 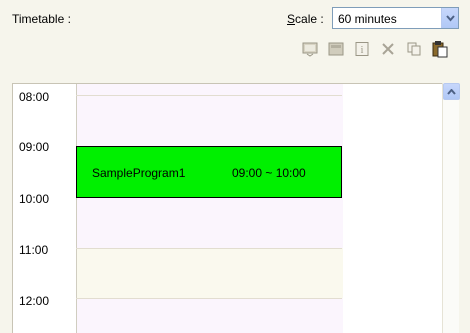 I want to click on hour-label: 10:00, so click(x=34, y=199).